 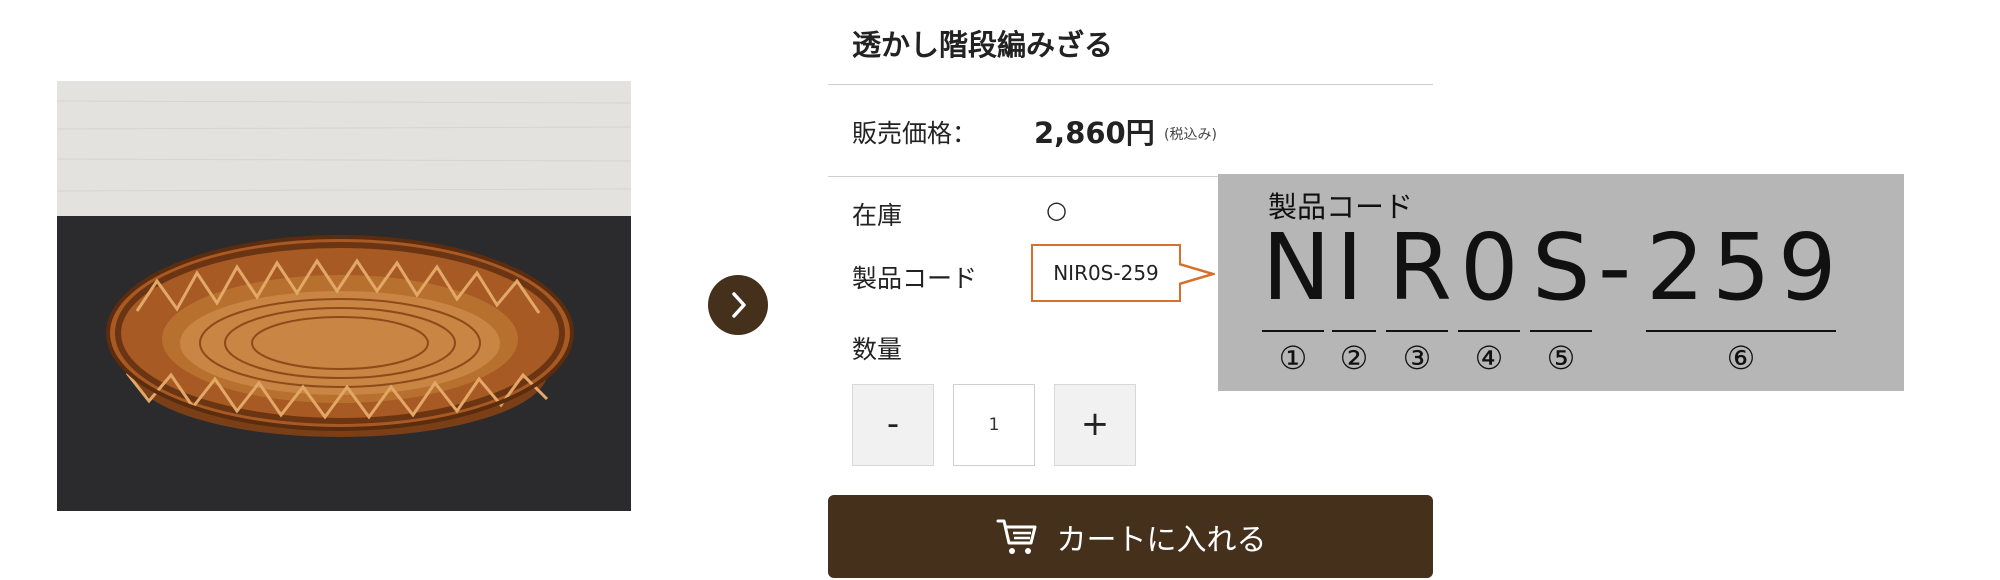 I want to click on code-character: R, so click(x=1420, y=267).